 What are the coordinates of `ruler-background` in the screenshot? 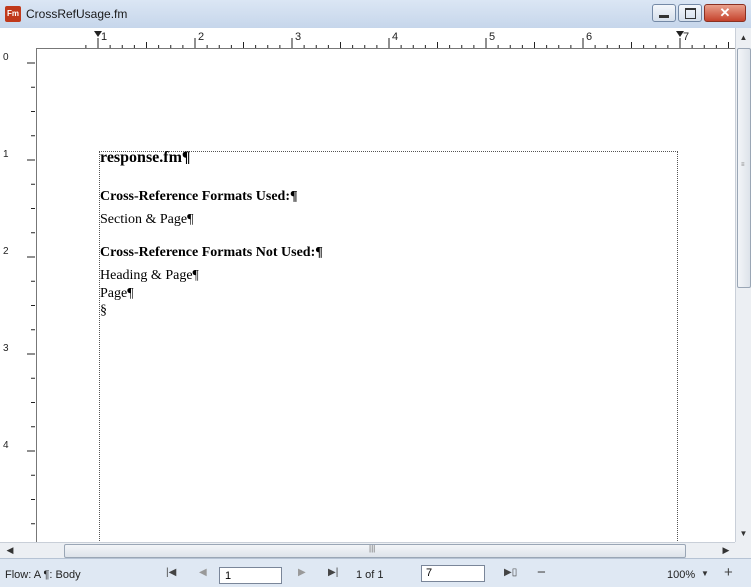 It's located at (385, 38).